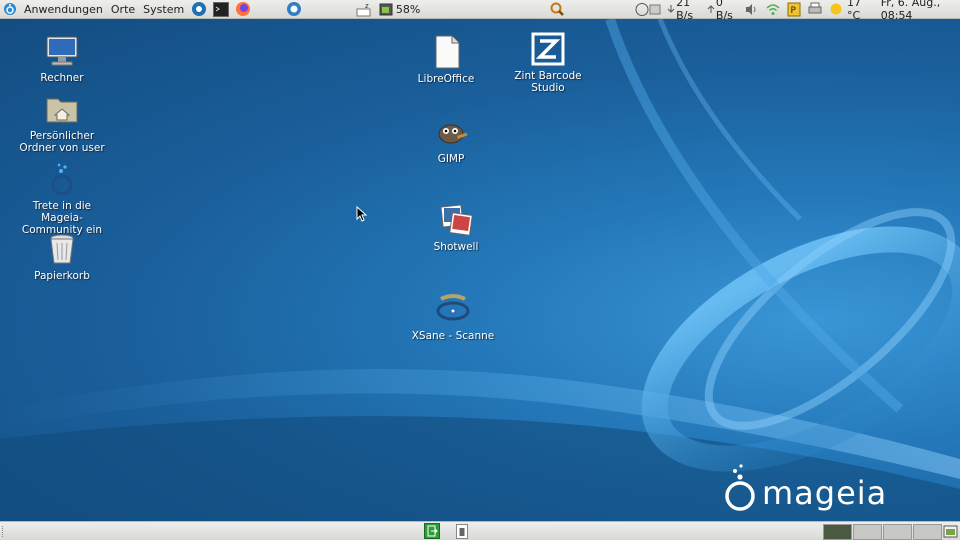 The height and width of the screenshot is (540, 960). What do you see at coordinates (835, 9) in the screenshot?
I see `weather-sun-icon` at bounding box center [835, 9].